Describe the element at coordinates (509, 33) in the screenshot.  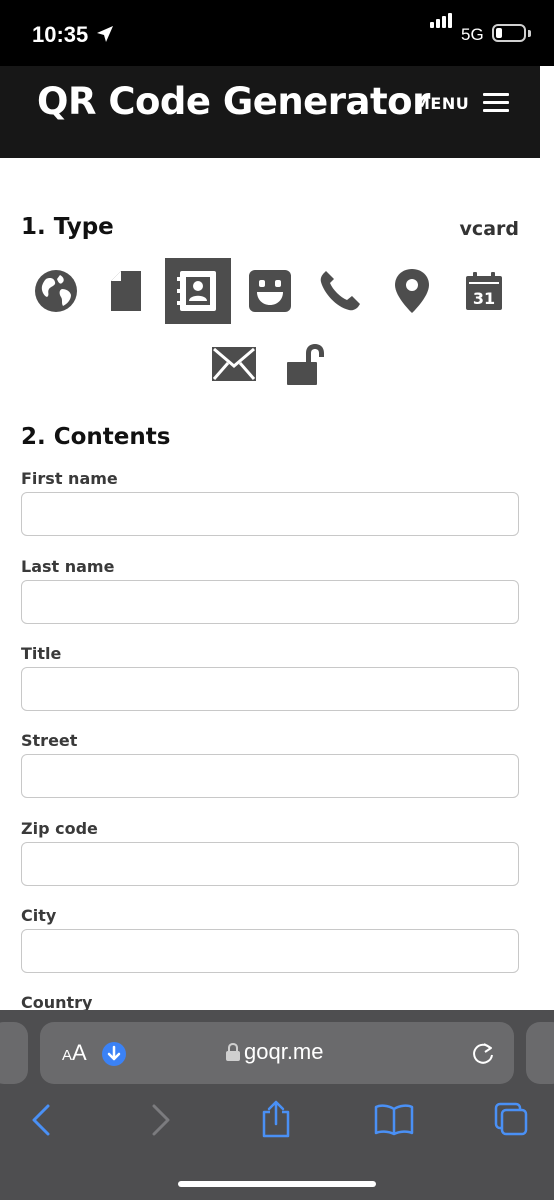
I see `battery-icon` at that location.